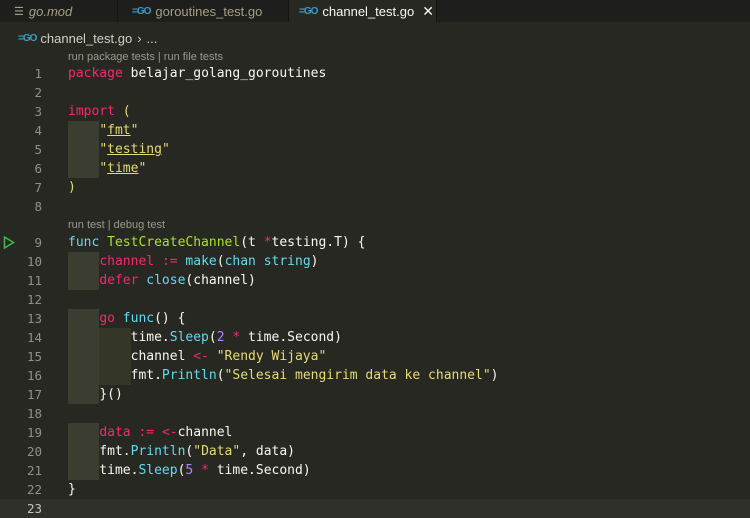 The height and width of the screenshot is (518, 750). Describe the element at coordinates (34, 489) in the screenshot. I see `line-number: 22` at that location.